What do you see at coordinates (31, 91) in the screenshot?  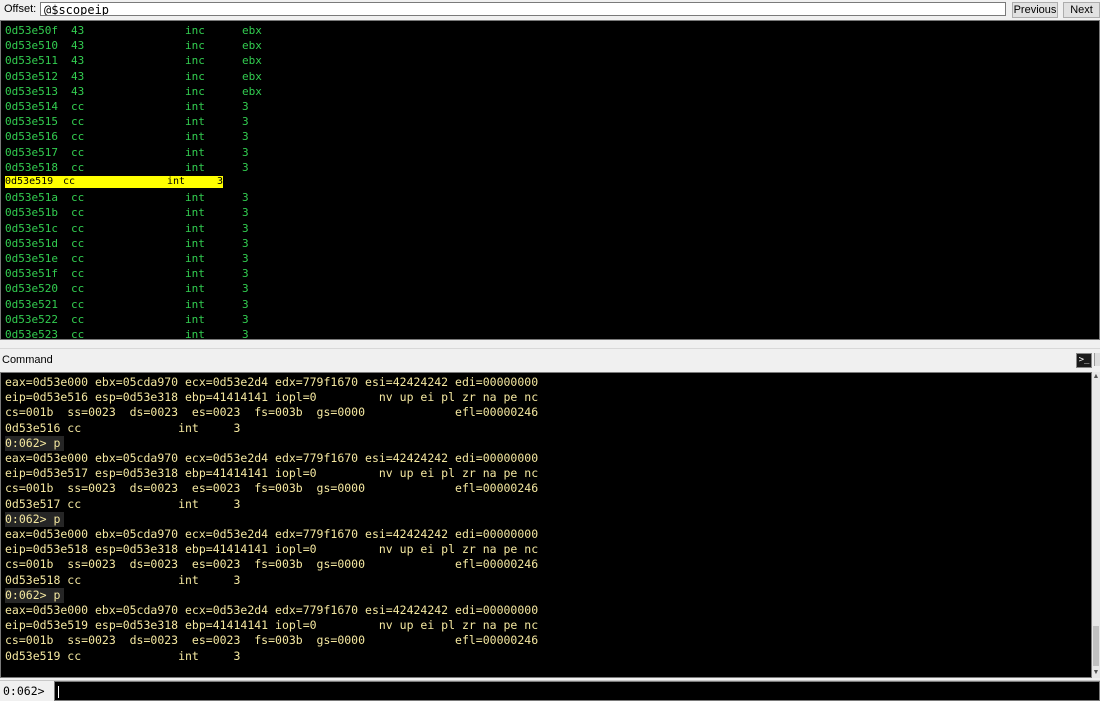 I see `disasm-address: 0d53e513` at bounding box center [31, 91].